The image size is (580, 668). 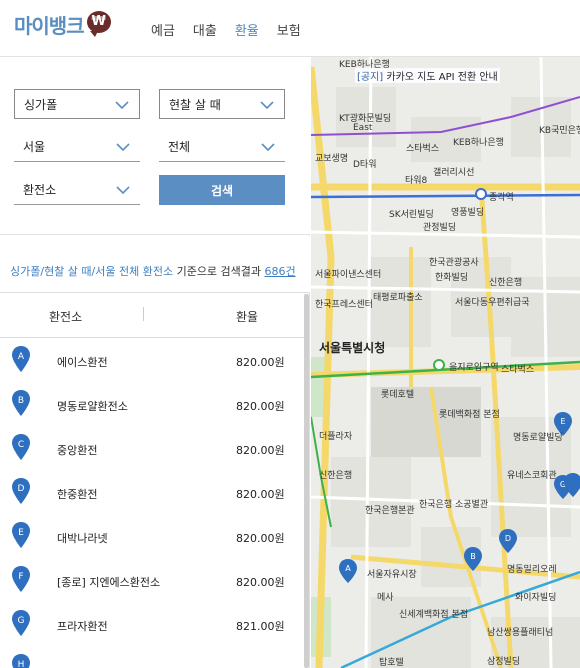 What do you see at coordinates (411, 215) in the screenshot?
I see `map-label: SK서린빌딩` at bounding box center [411, 215].